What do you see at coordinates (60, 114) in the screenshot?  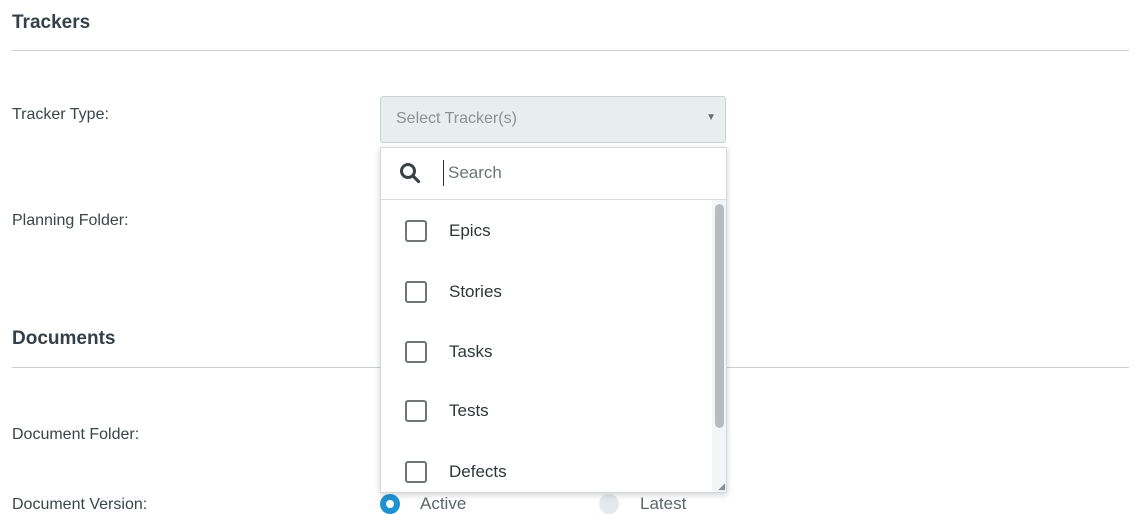 I see `tracker-type-label: Tracker Type:` at bounding box center [60, 114].